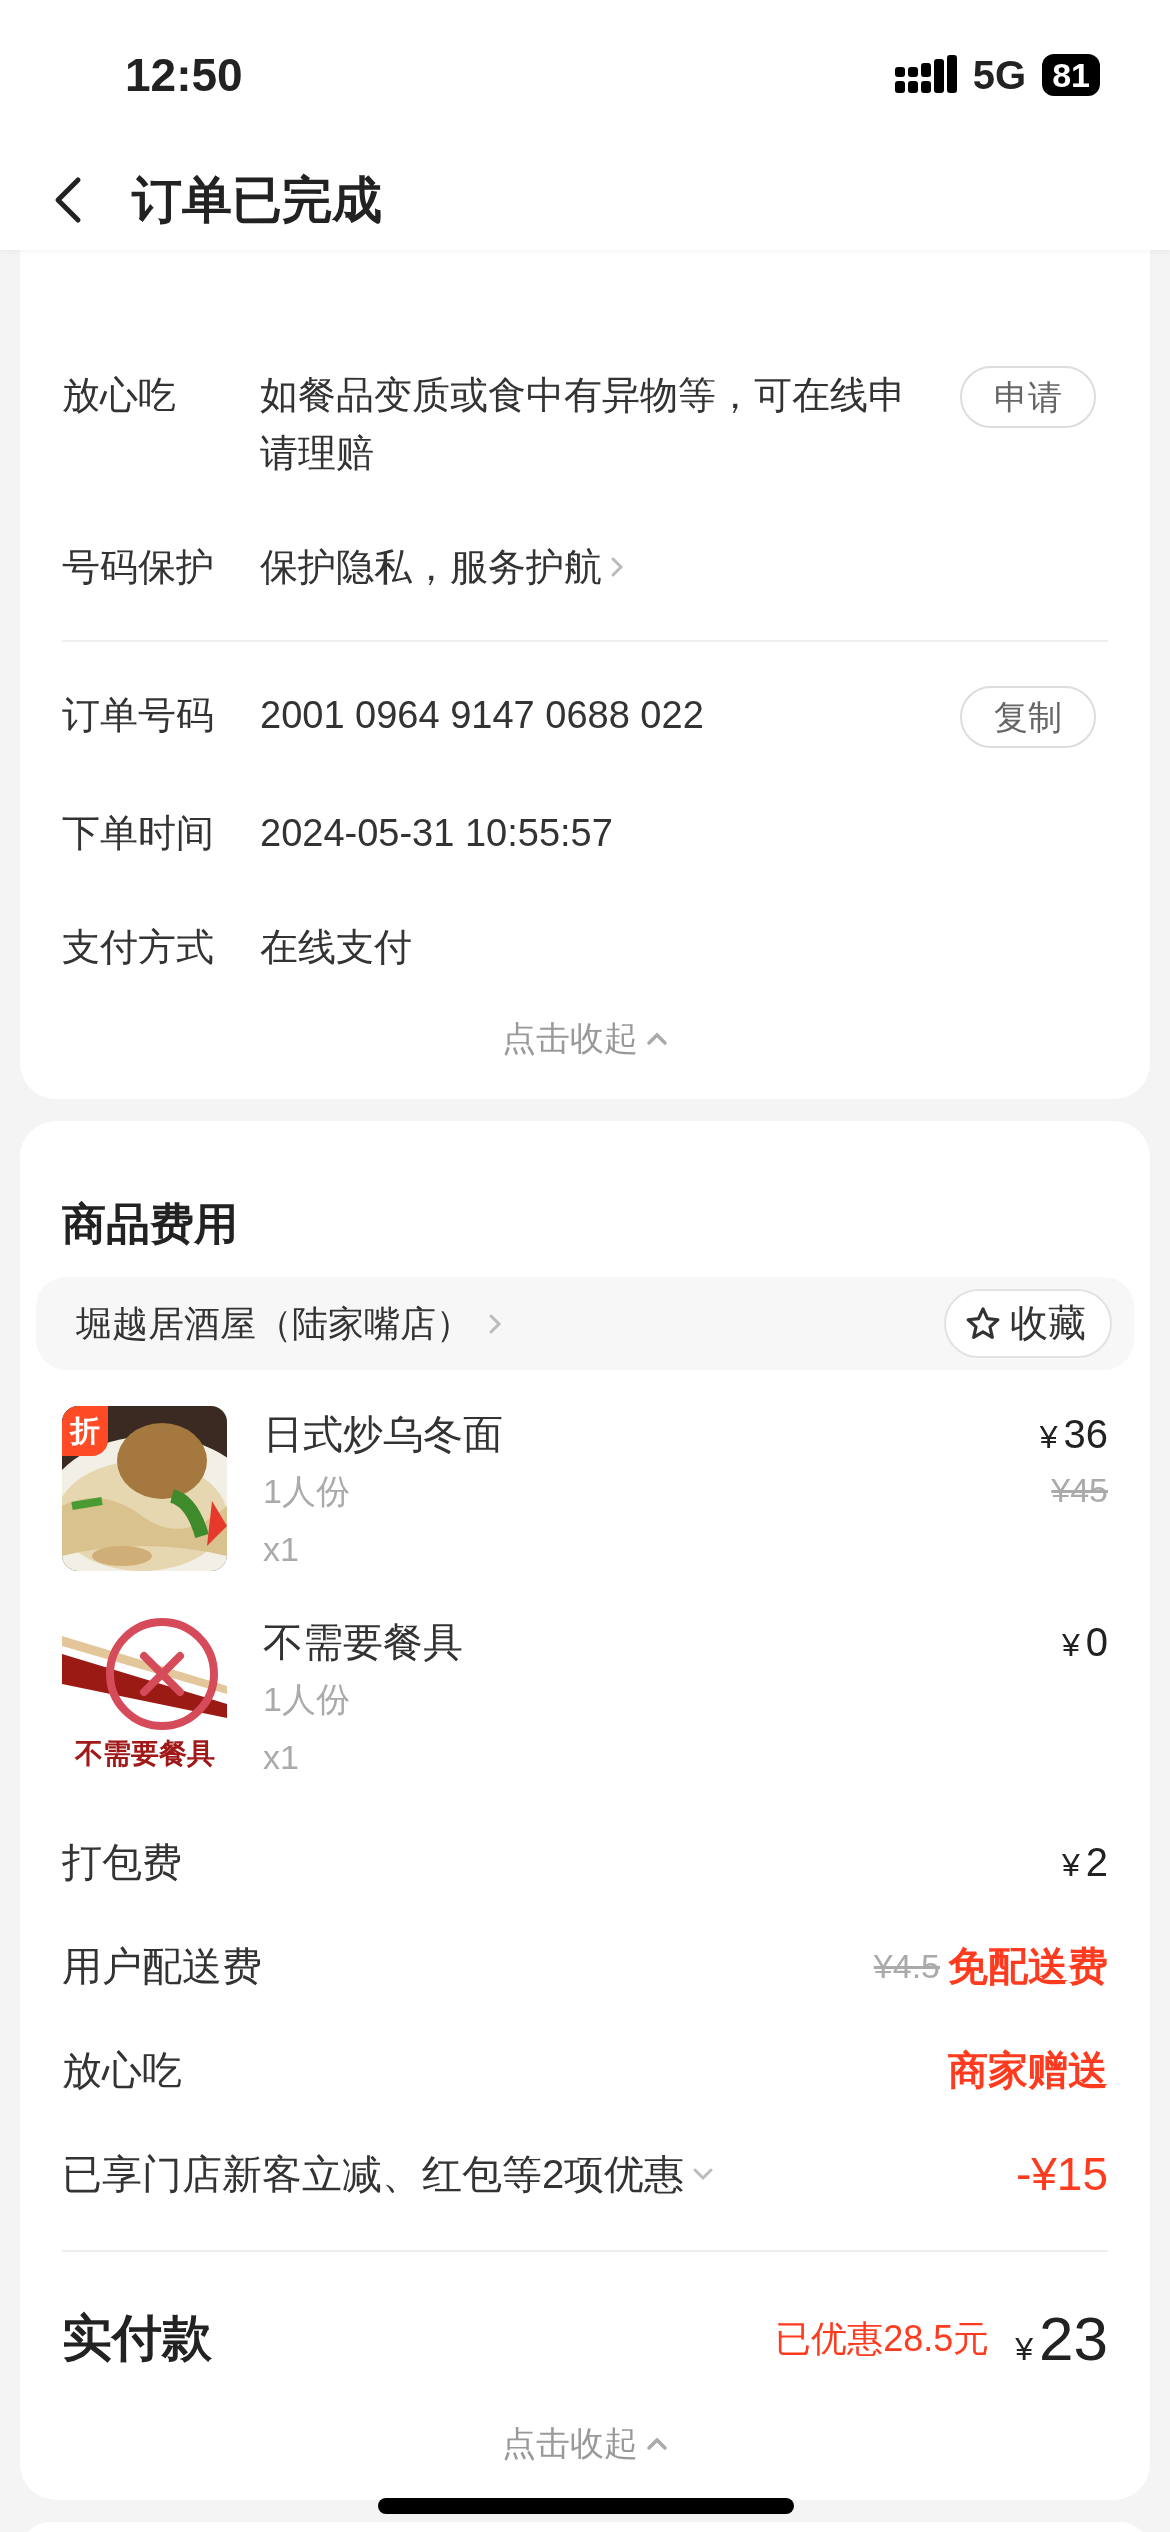  I want to click on item-name: 日式炒乌冬面, so click(383, 1434).